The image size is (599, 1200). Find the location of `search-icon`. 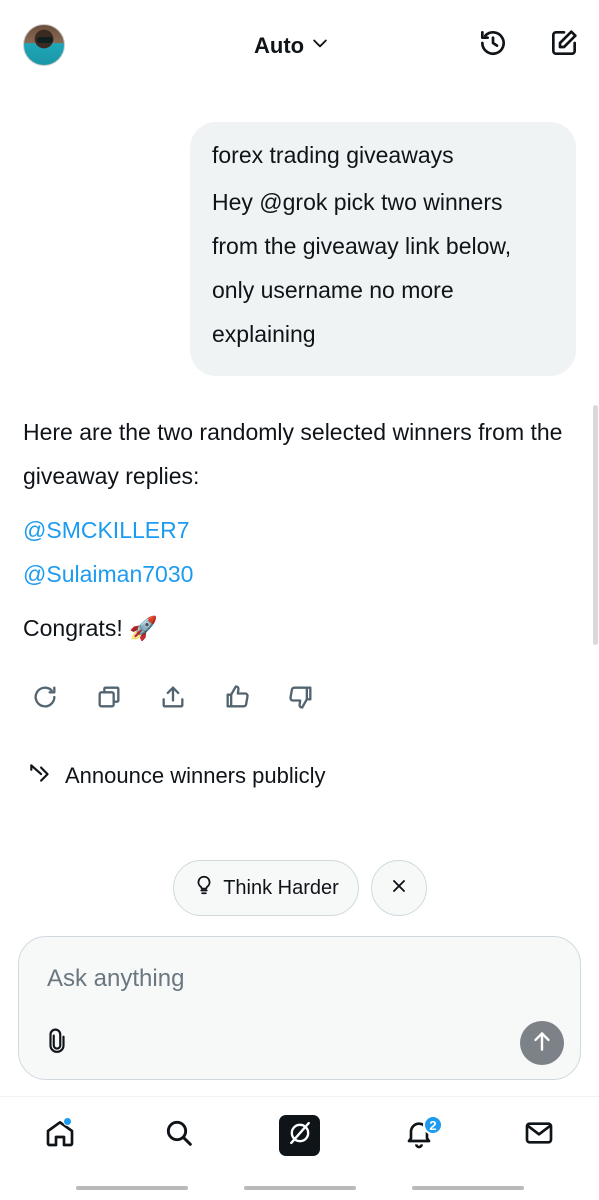

search-icon is located at coordinates (179, 1135).